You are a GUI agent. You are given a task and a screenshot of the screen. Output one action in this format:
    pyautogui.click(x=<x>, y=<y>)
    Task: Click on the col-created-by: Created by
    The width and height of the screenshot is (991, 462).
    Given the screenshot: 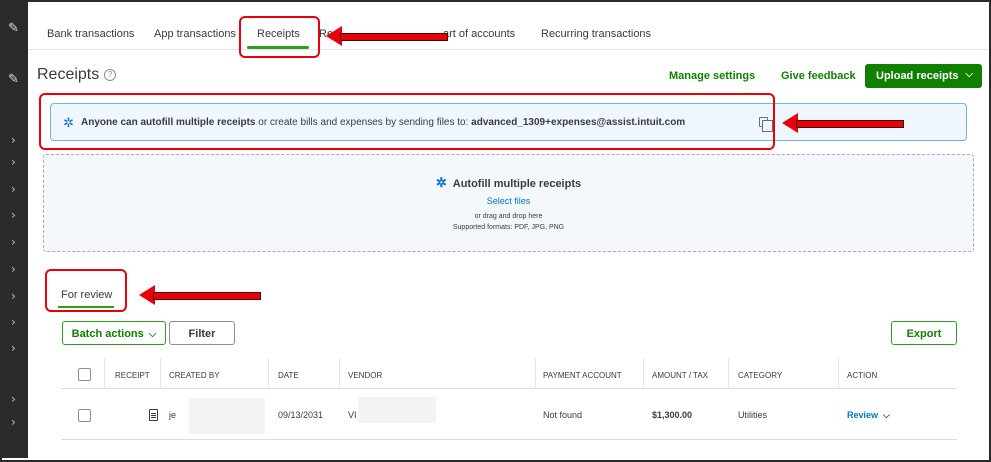 What is the action you would take?
    pyautogui.click(x=194, y=375)
    